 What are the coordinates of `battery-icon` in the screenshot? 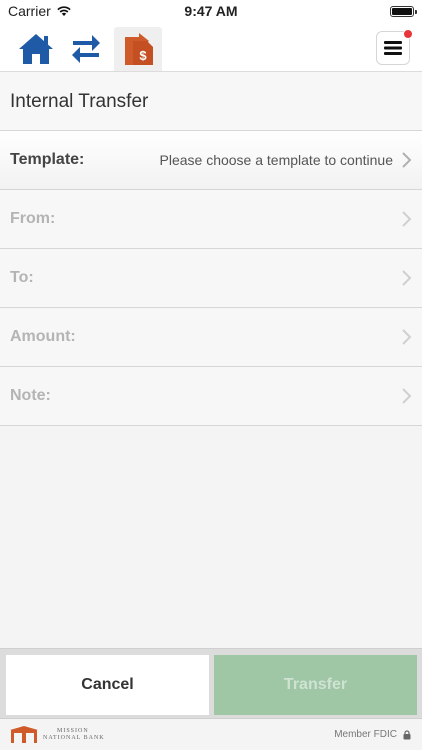 It's located at (403, 11).